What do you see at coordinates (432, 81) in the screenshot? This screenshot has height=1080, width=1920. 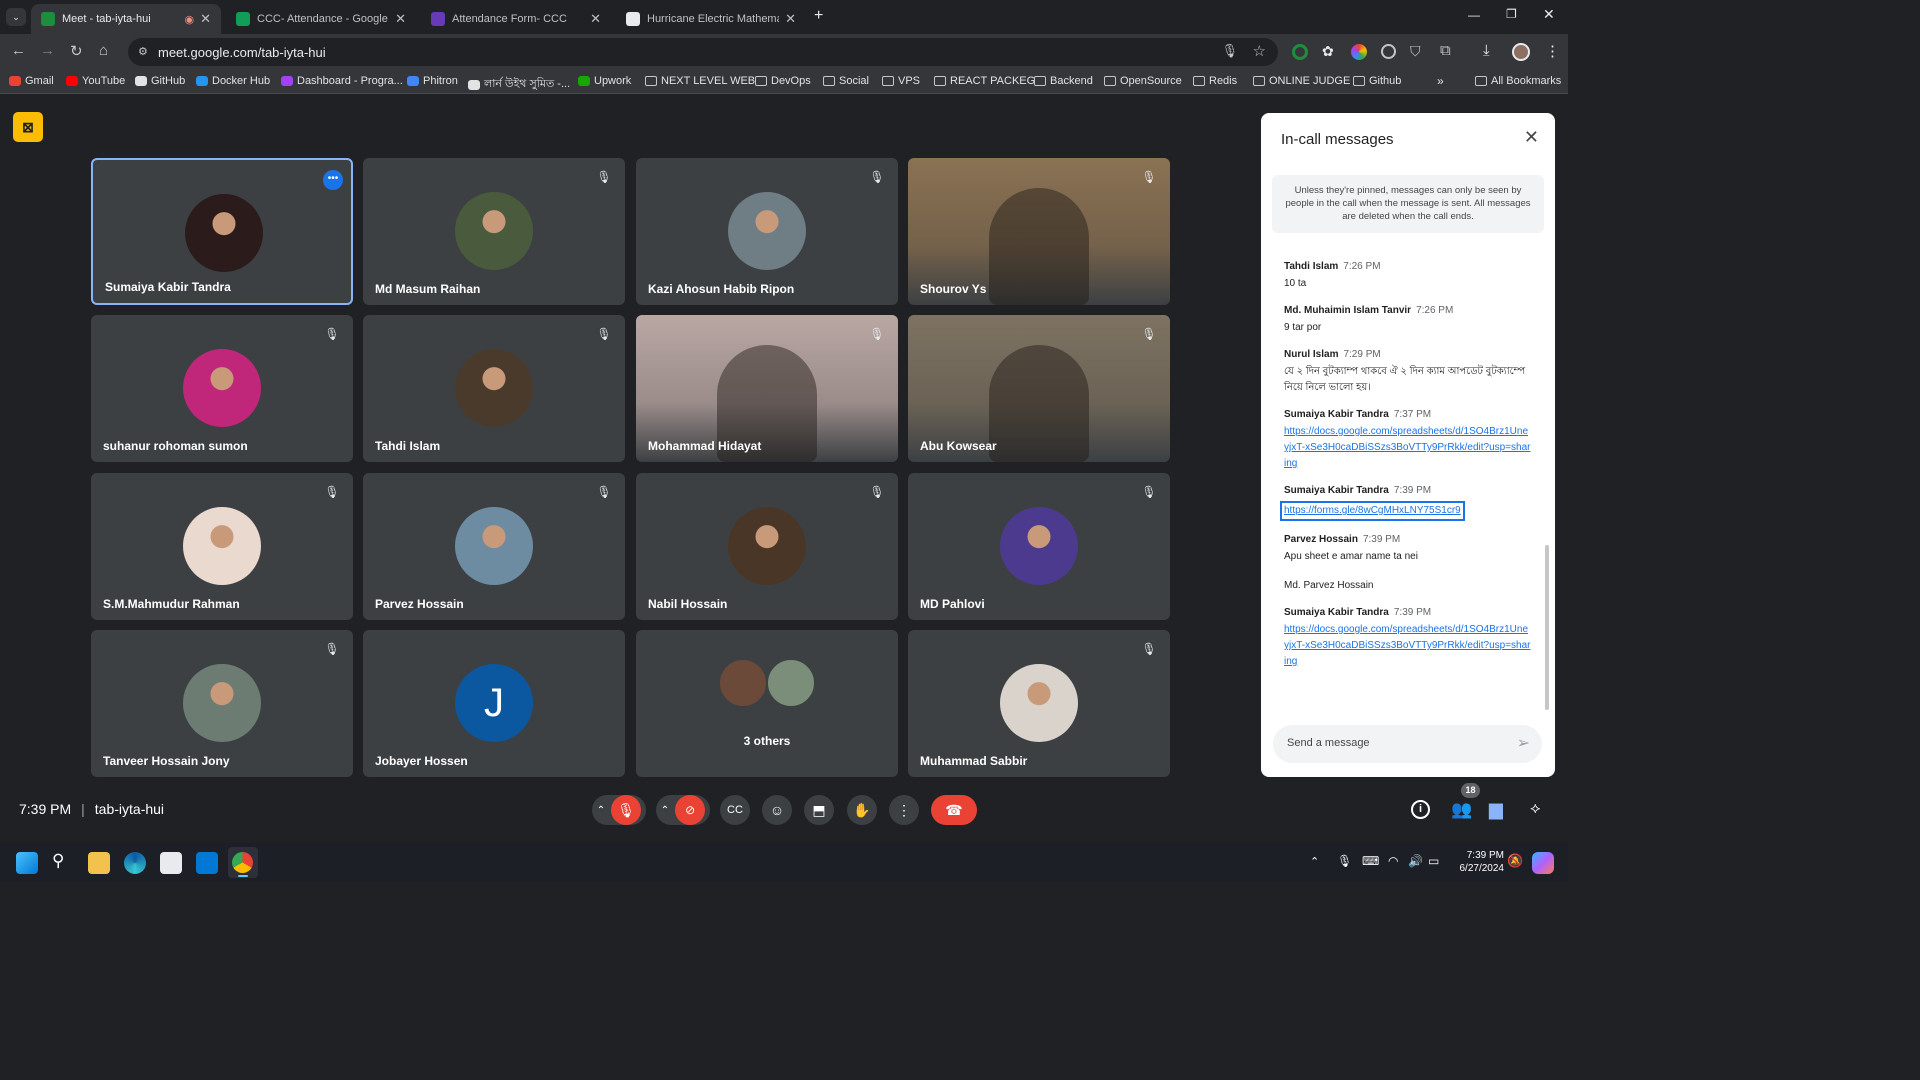 I see `bookmark-5: Phitron` at bounding box center [432, 81].